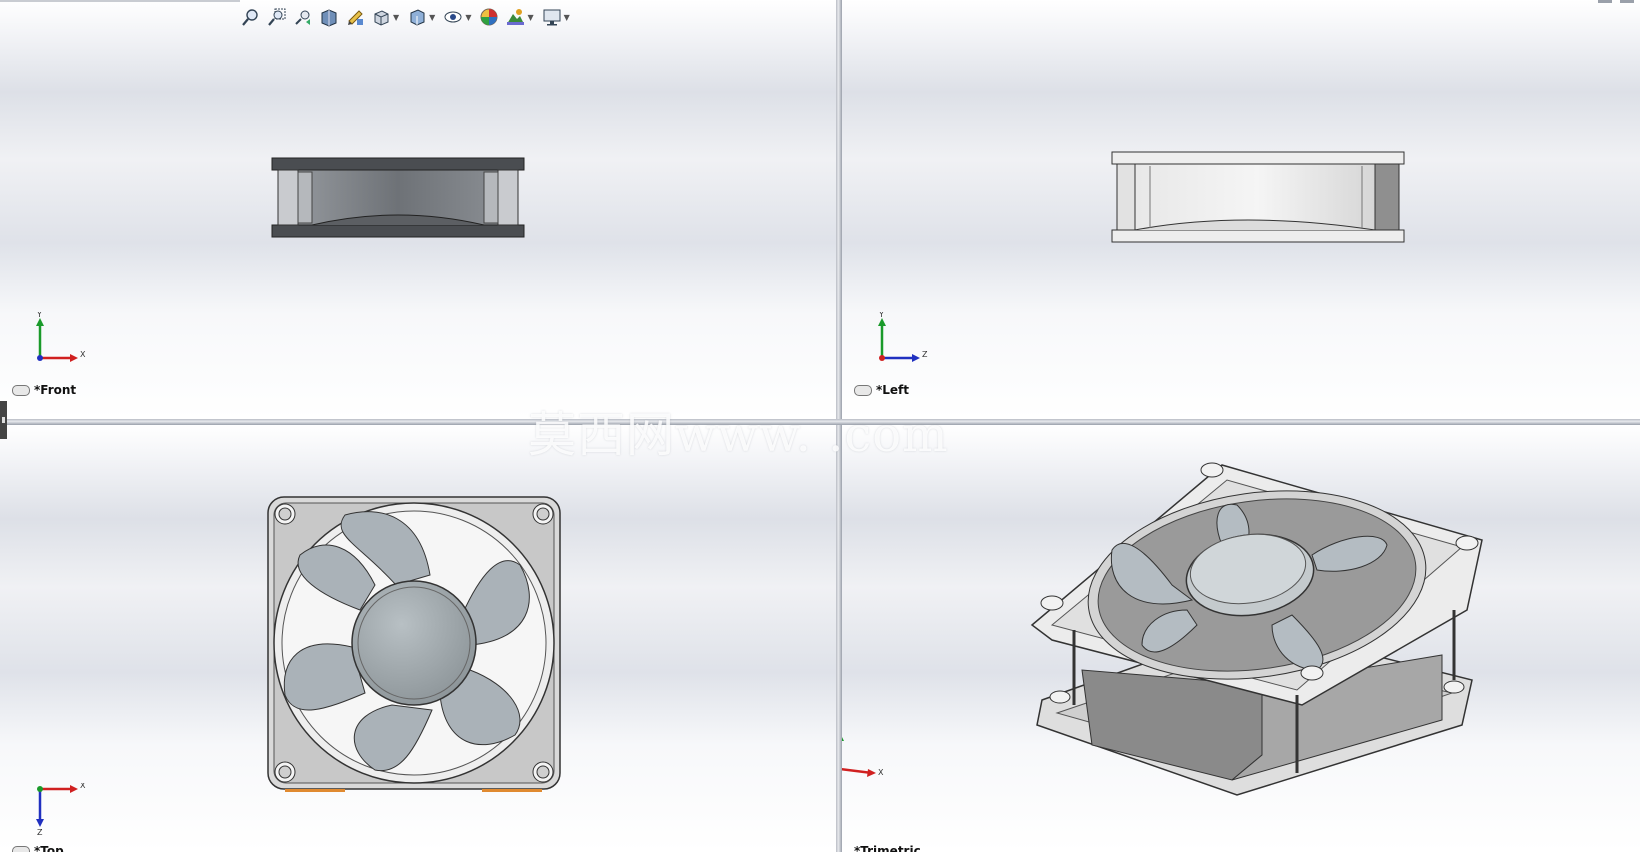 The width and height of the screenshot is (1640, 852). I want to click on fan-front-projection, so click(398, 197).